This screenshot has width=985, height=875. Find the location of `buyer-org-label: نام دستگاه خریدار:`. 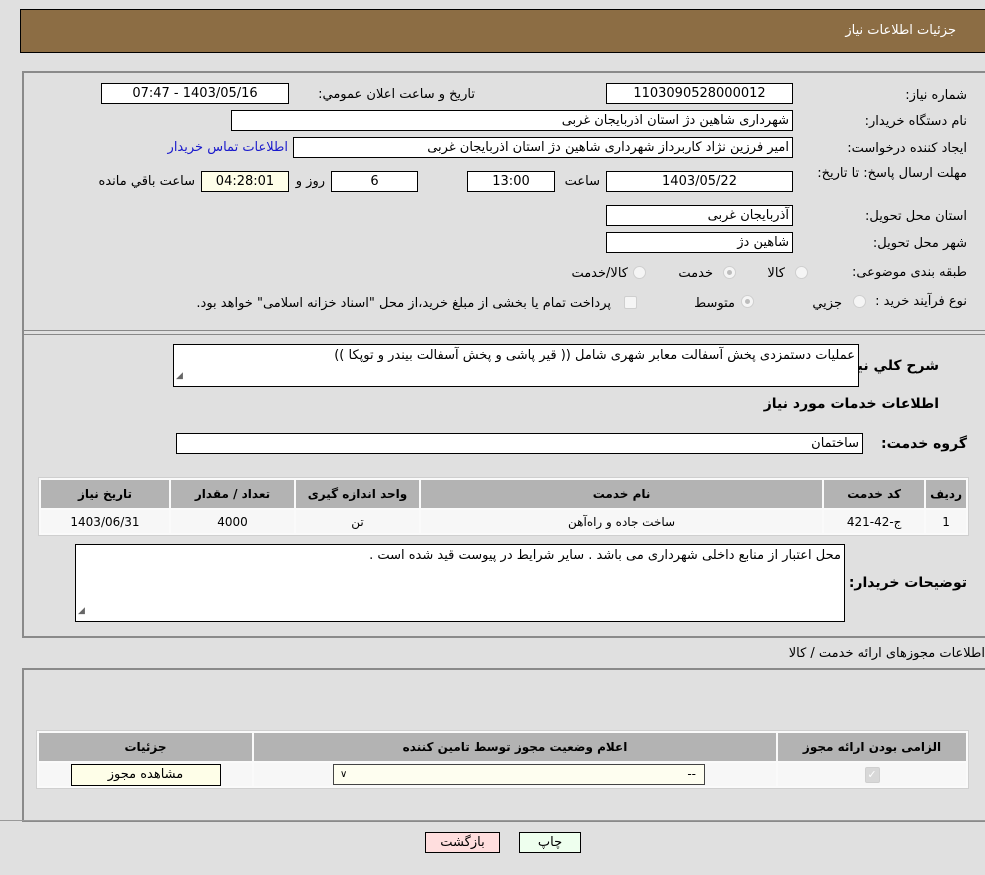

buyer-org-label: نام دستگاه خریدار: is located at coordinates (915, 121).